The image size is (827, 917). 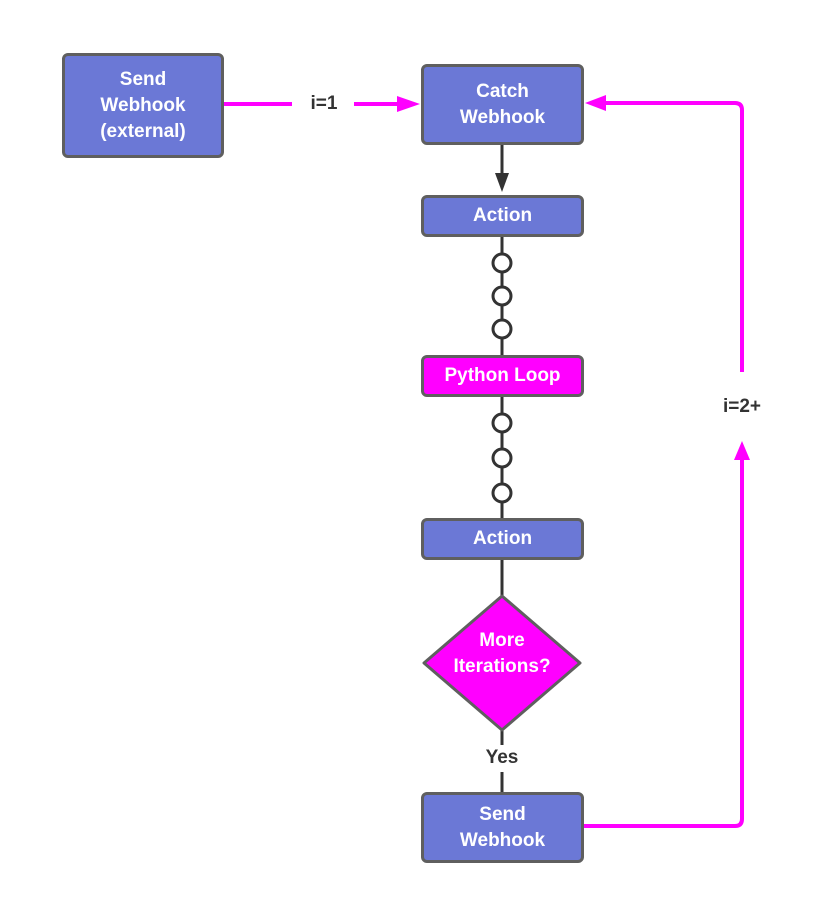 What do you see at coordinates (742, 407) in the screenshot?
I see `edge-label-loop-iteration: i=2+` at bounding box center [742, 407].